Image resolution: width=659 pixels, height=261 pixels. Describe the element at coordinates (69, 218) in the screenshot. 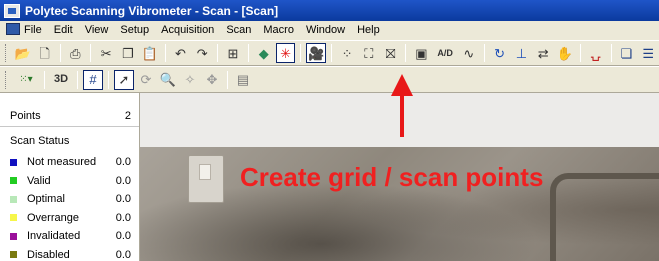

I see `status-row-overrange: Overrange 0.0` at that location.